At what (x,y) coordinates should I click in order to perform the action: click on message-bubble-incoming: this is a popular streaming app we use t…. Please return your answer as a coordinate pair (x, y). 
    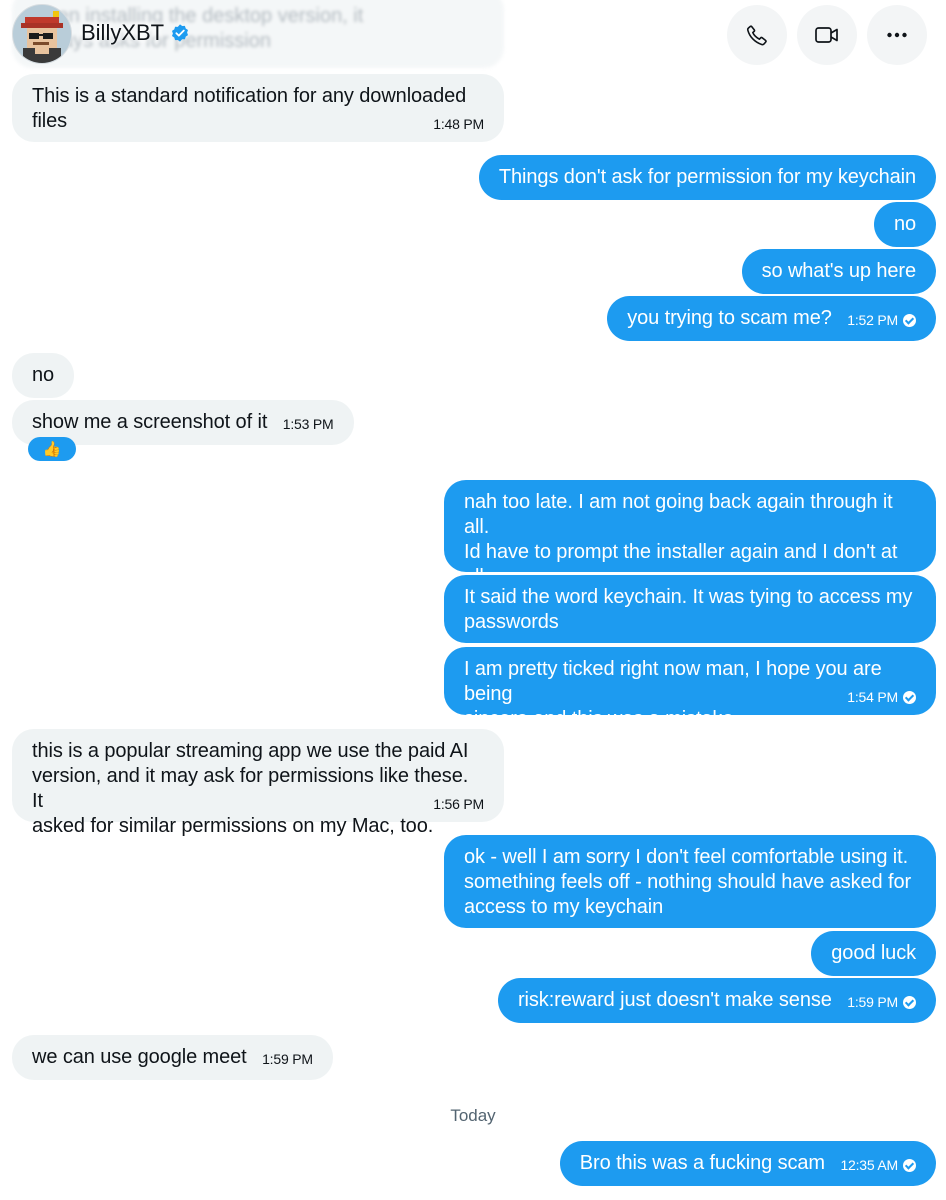
    Looking at the image, I should click on (258, 783).